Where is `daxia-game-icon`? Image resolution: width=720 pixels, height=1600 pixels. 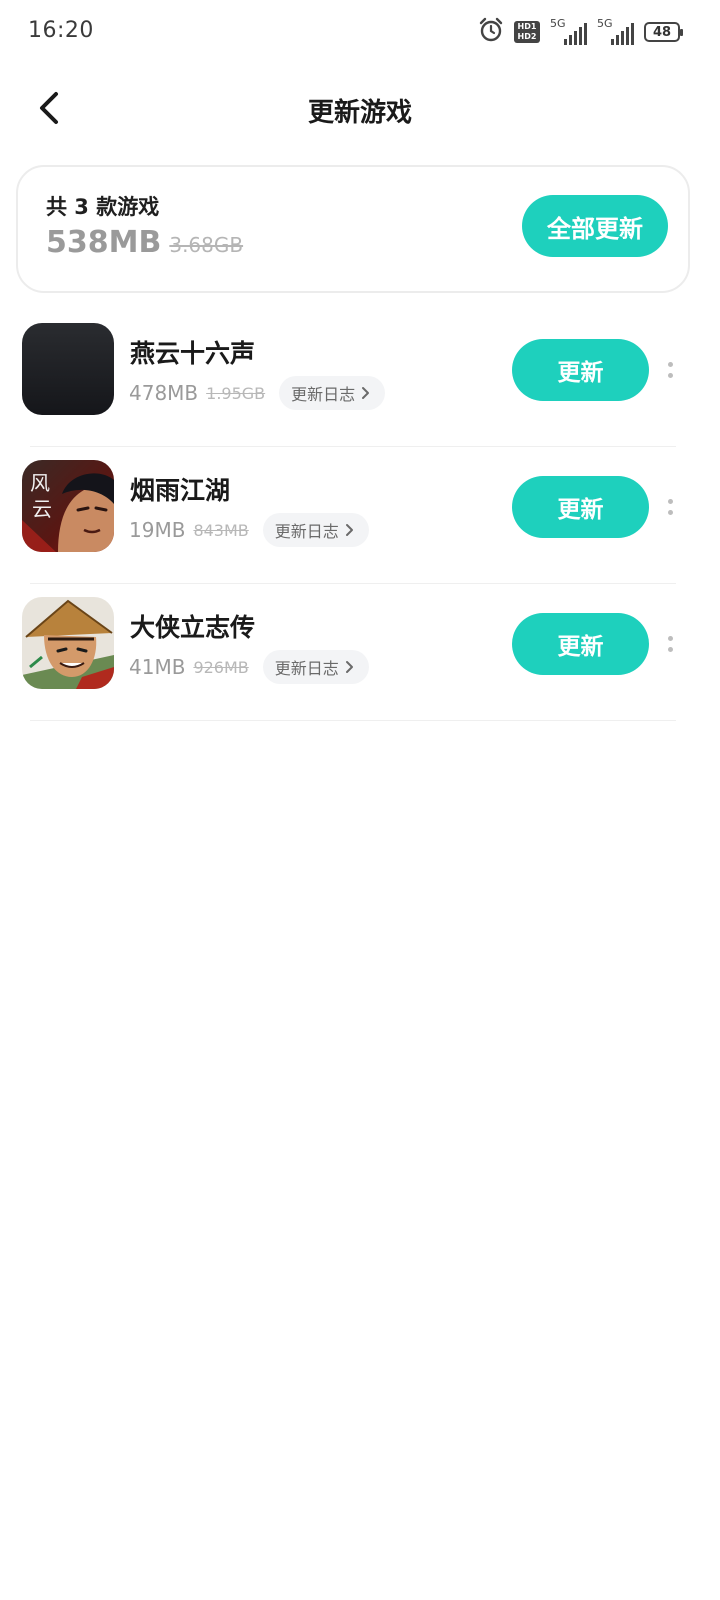
daxia-game-icon is located at coordinates (68, 643).